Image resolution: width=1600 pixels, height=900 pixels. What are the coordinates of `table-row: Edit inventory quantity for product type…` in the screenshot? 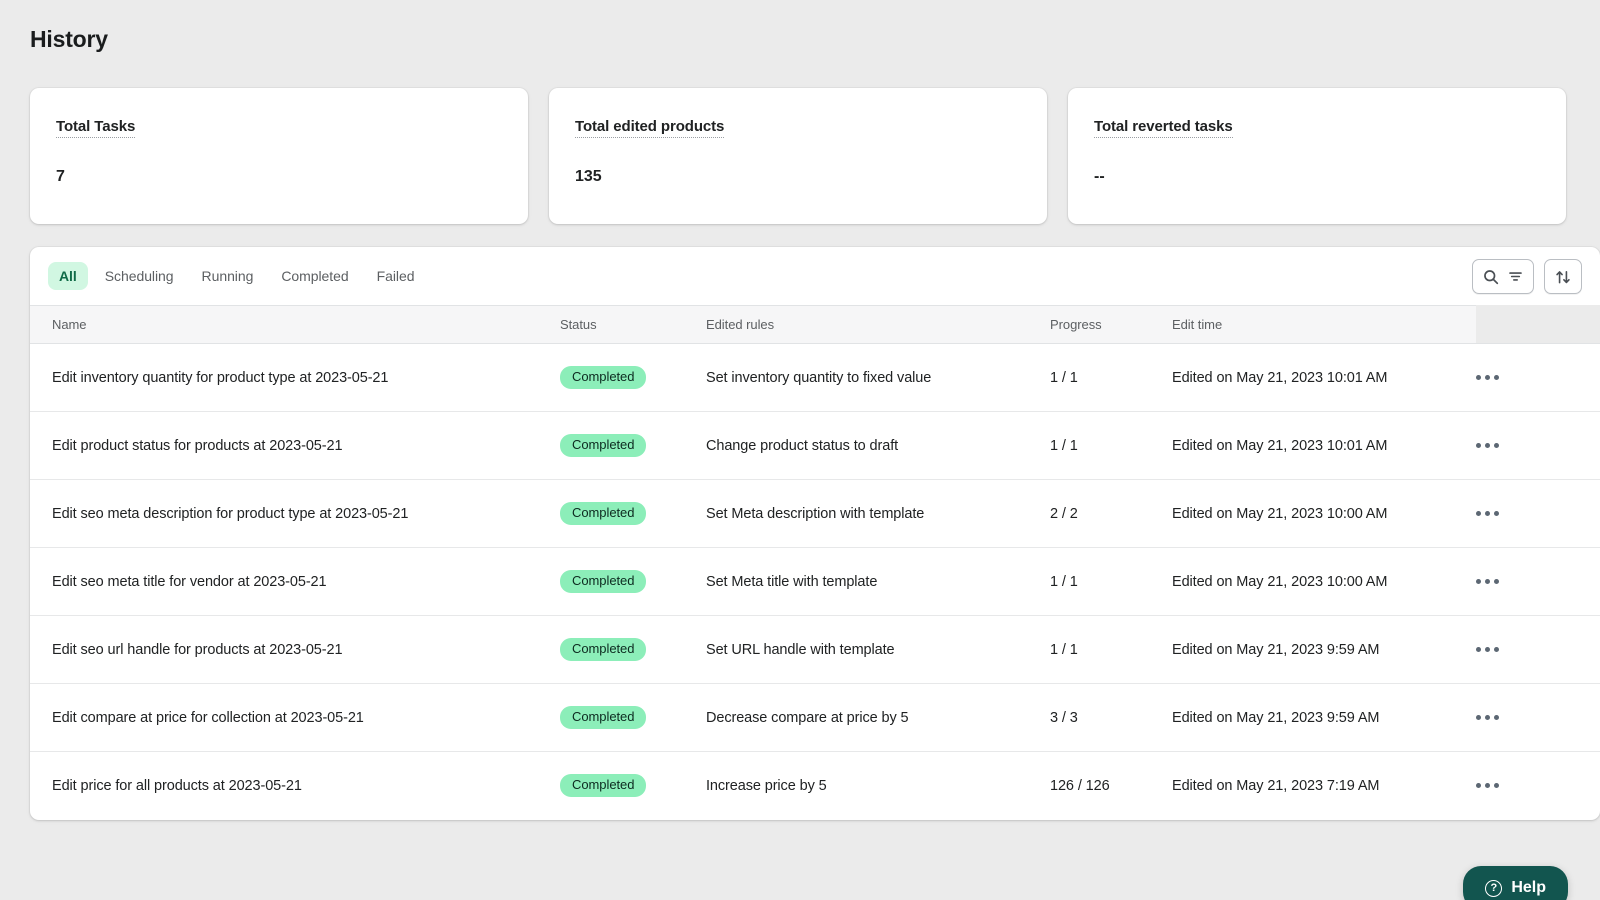 It's located at (815, 377).